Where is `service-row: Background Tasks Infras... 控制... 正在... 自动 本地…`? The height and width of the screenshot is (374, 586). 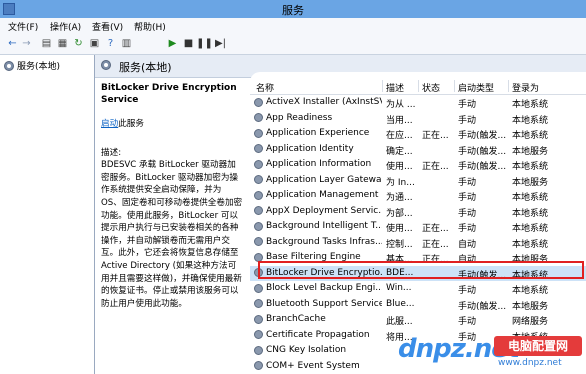 service-row: Background Tasks Infras... 控制... 正在... 自动 本地… is located at coordinates (418, 243).